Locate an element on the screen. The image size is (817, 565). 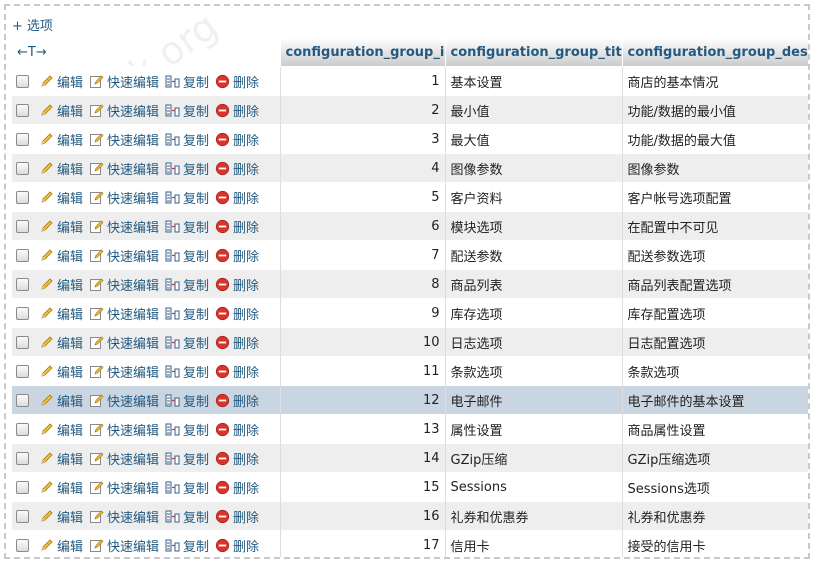
column-header-title: configuration_group_title is located at coordinates (534, 52).